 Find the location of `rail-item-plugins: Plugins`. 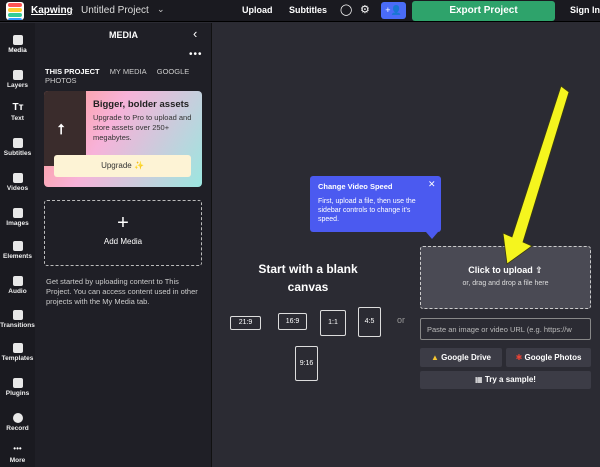

rail-item-plugins: Plugins is located at coordinates (17, 387).